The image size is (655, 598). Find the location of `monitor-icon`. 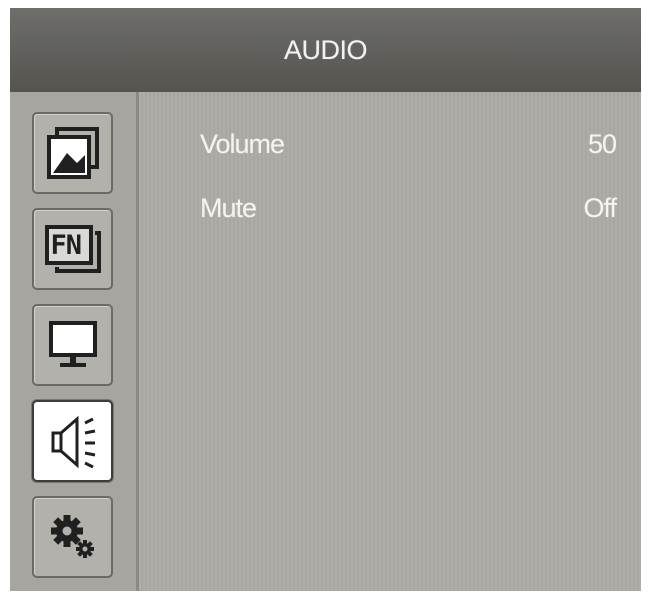

monitor-icon is located at coordinates (73, 345).